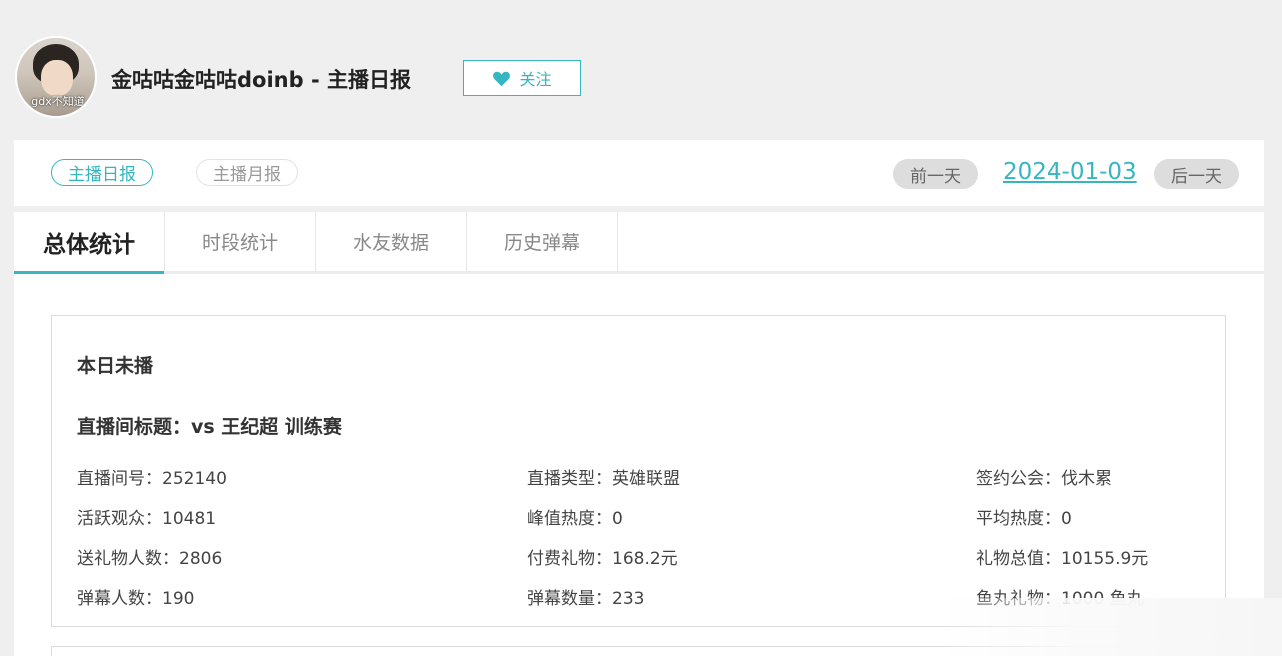  Describe the element at coordinates (1070, 172) in the screenshot. I see `date-picker-link: 2024-01-03` at that location.